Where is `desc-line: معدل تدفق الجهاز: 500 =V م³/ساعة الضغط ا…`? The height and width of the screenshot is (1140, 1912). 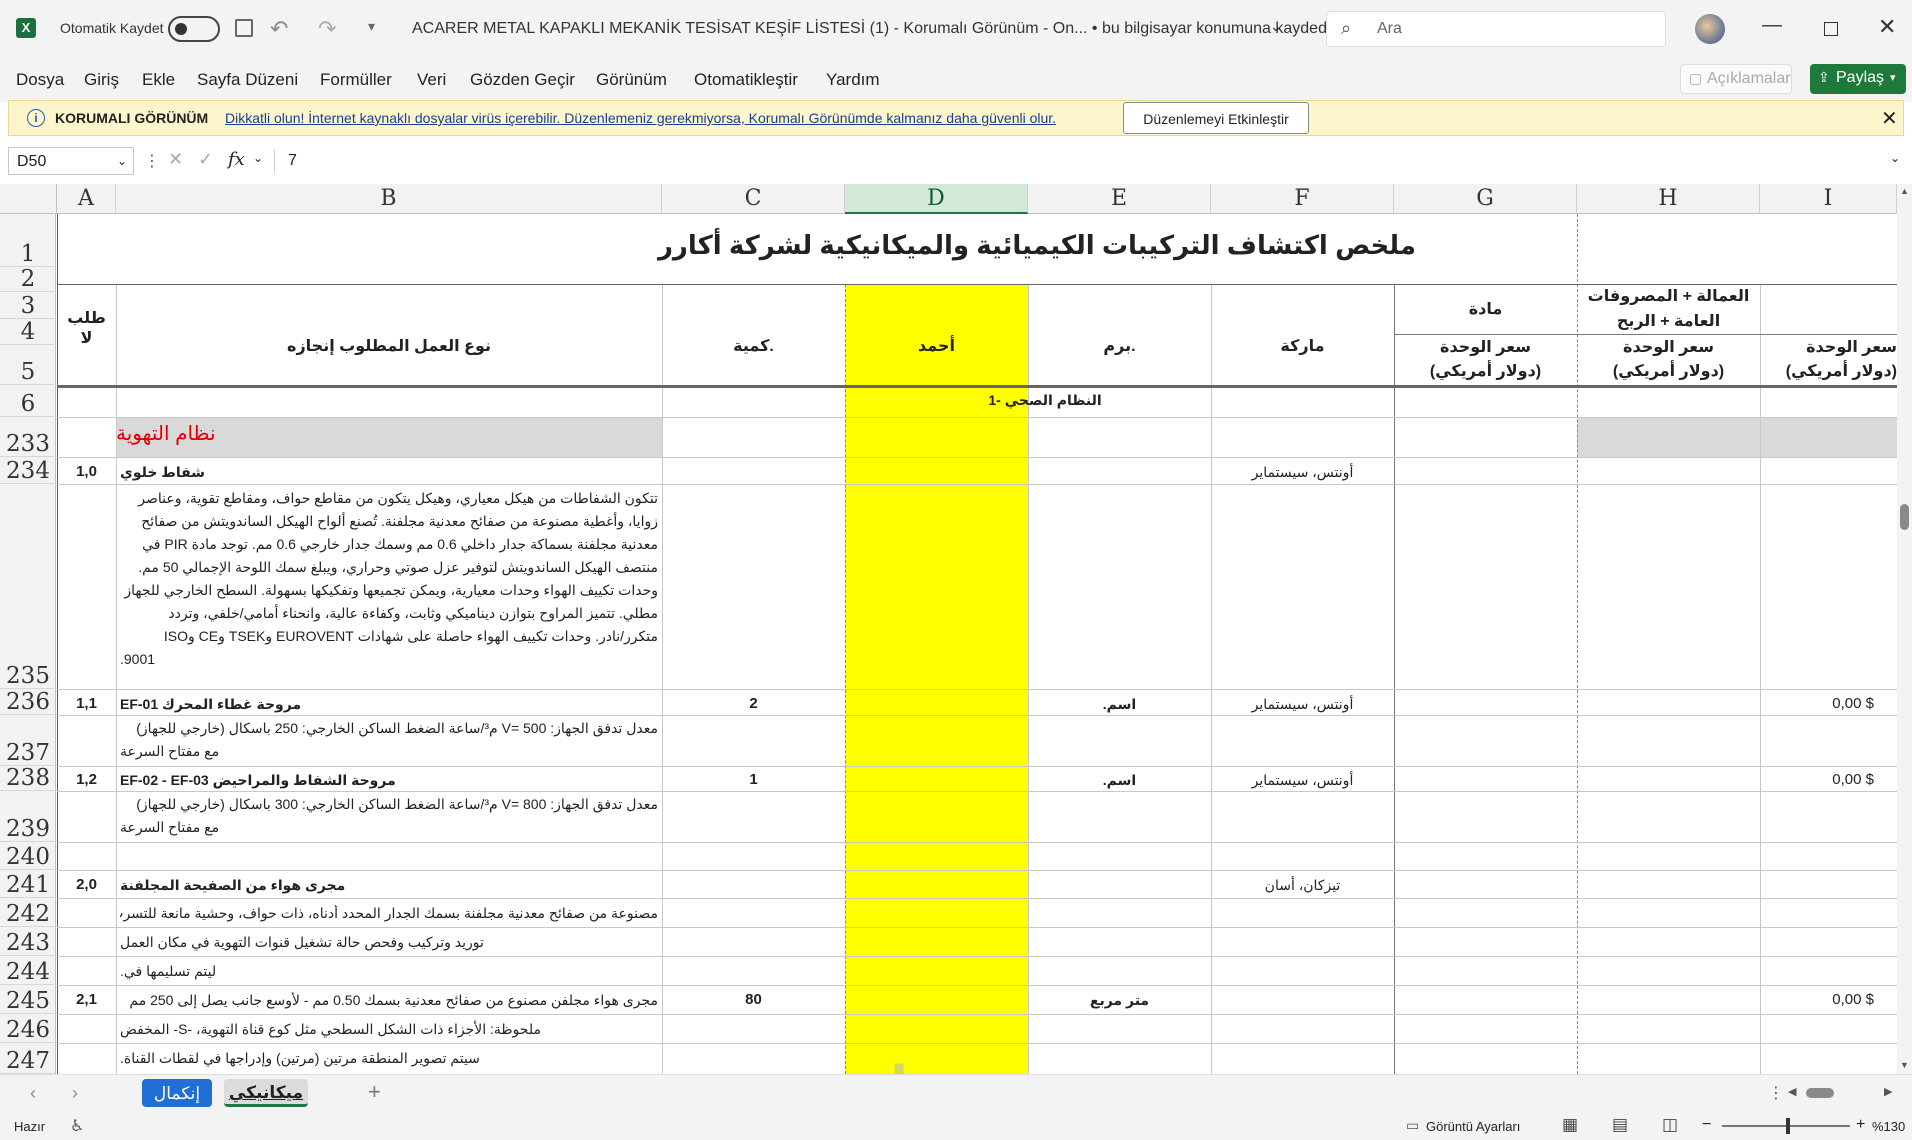 desc-line: معدل تدفق الجهاز: 500 =V م³/ساعة الضغط ا… is located at coordinates (389, 728).